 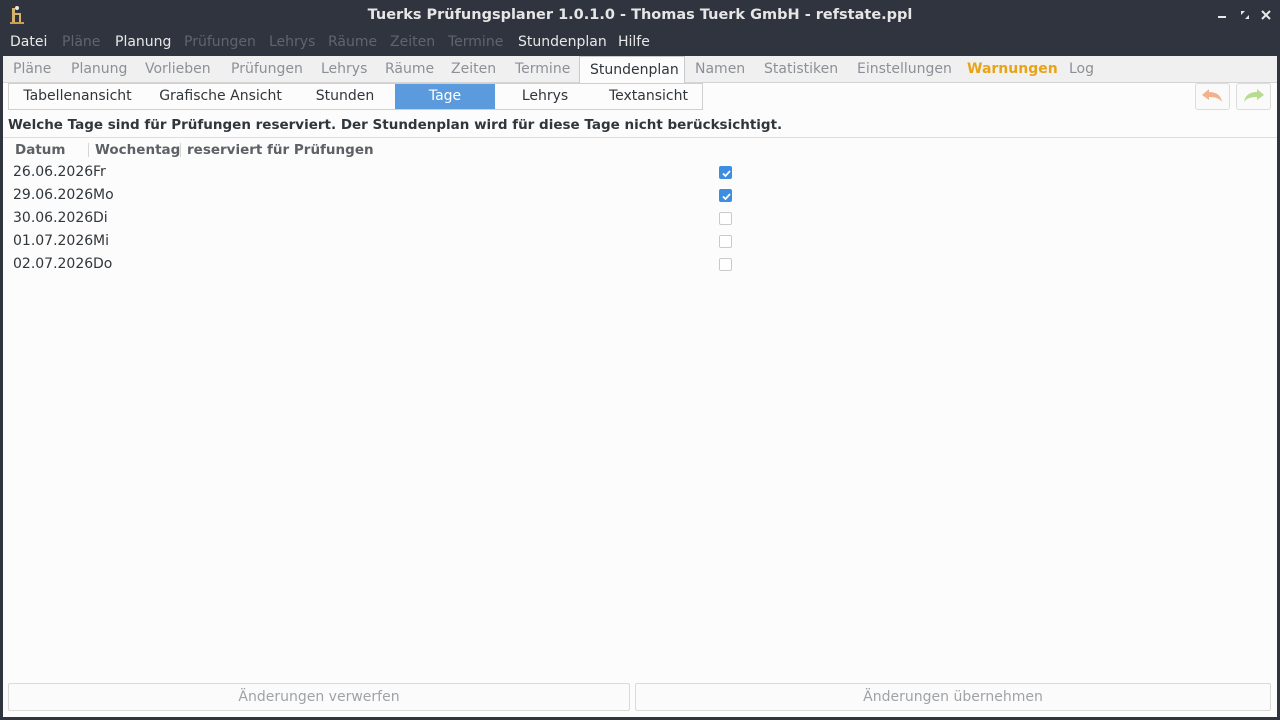 What do you see at coordinates (103, 195) in the screenshot?
I see `weekday-cell: Mo` at bounding box center [103, 195].